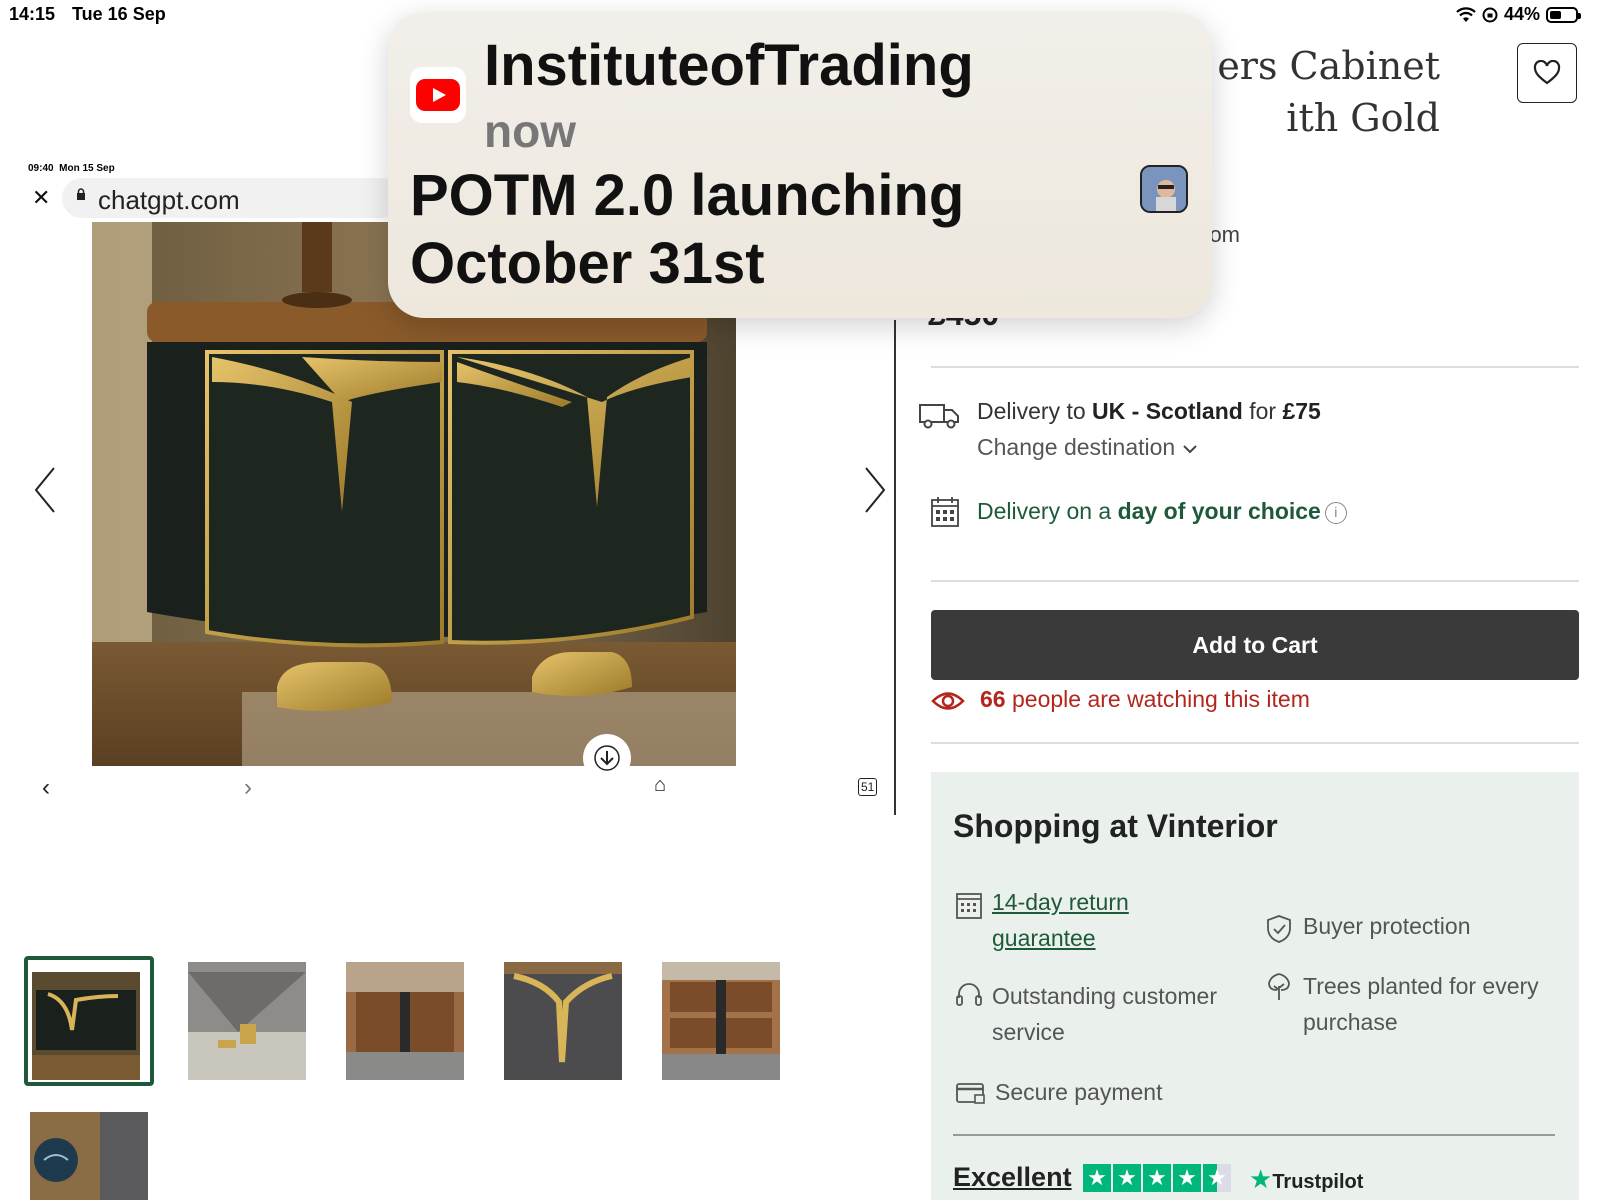 Image resolution: width=1600 pixels, height=1200 pixels. Describe the element at coordinates (939, 416) in the screenshot. I see `truck-icon` at that location.